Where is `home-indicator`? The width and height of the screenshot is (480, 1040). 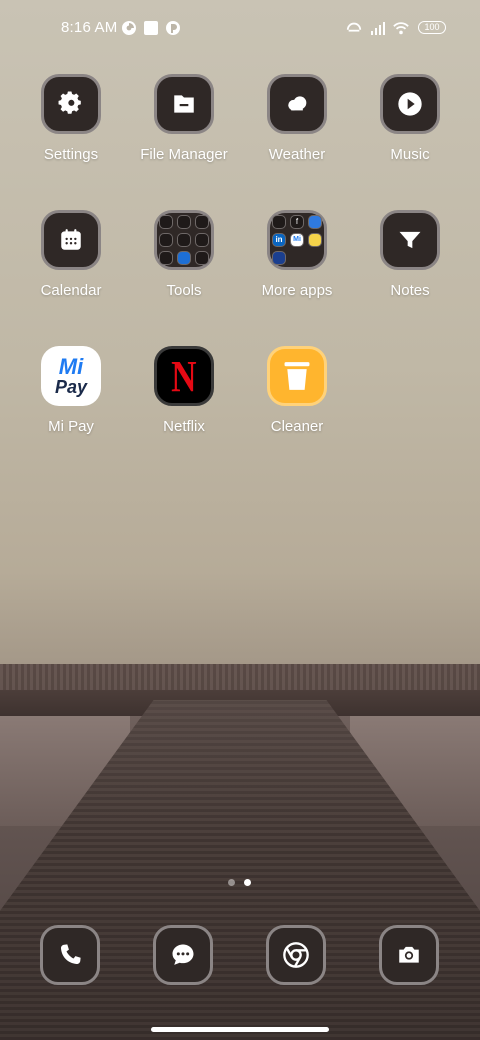
home-indicator is located at coordinates (240, 1029).